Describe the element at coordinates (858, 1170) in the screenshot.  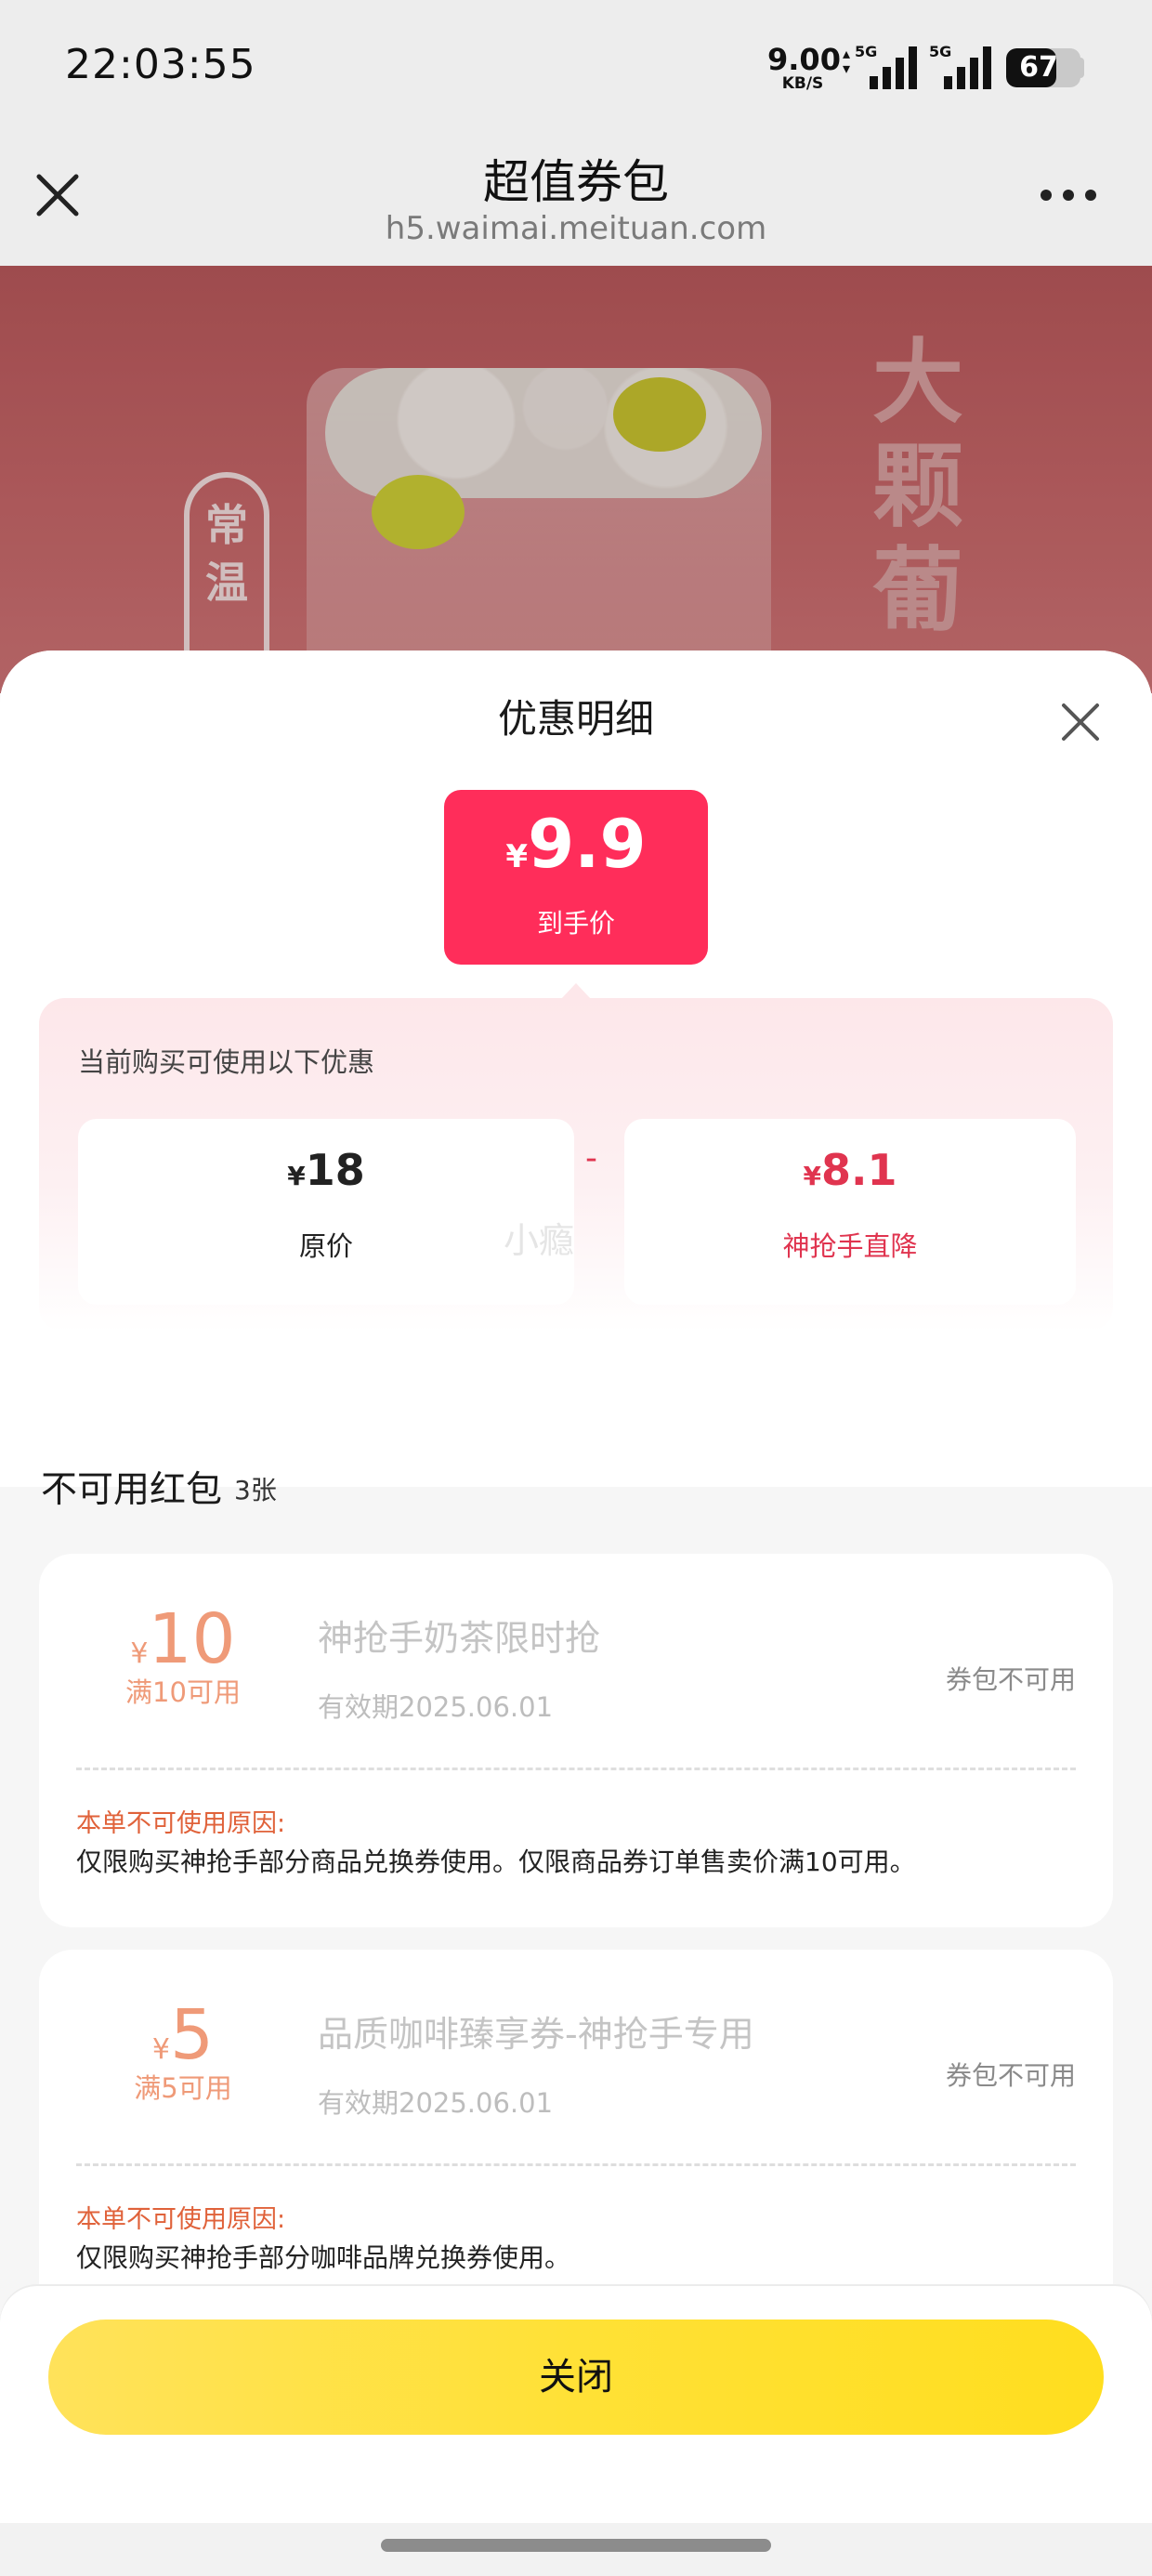
I see `discount-value: 8.1` at that location.